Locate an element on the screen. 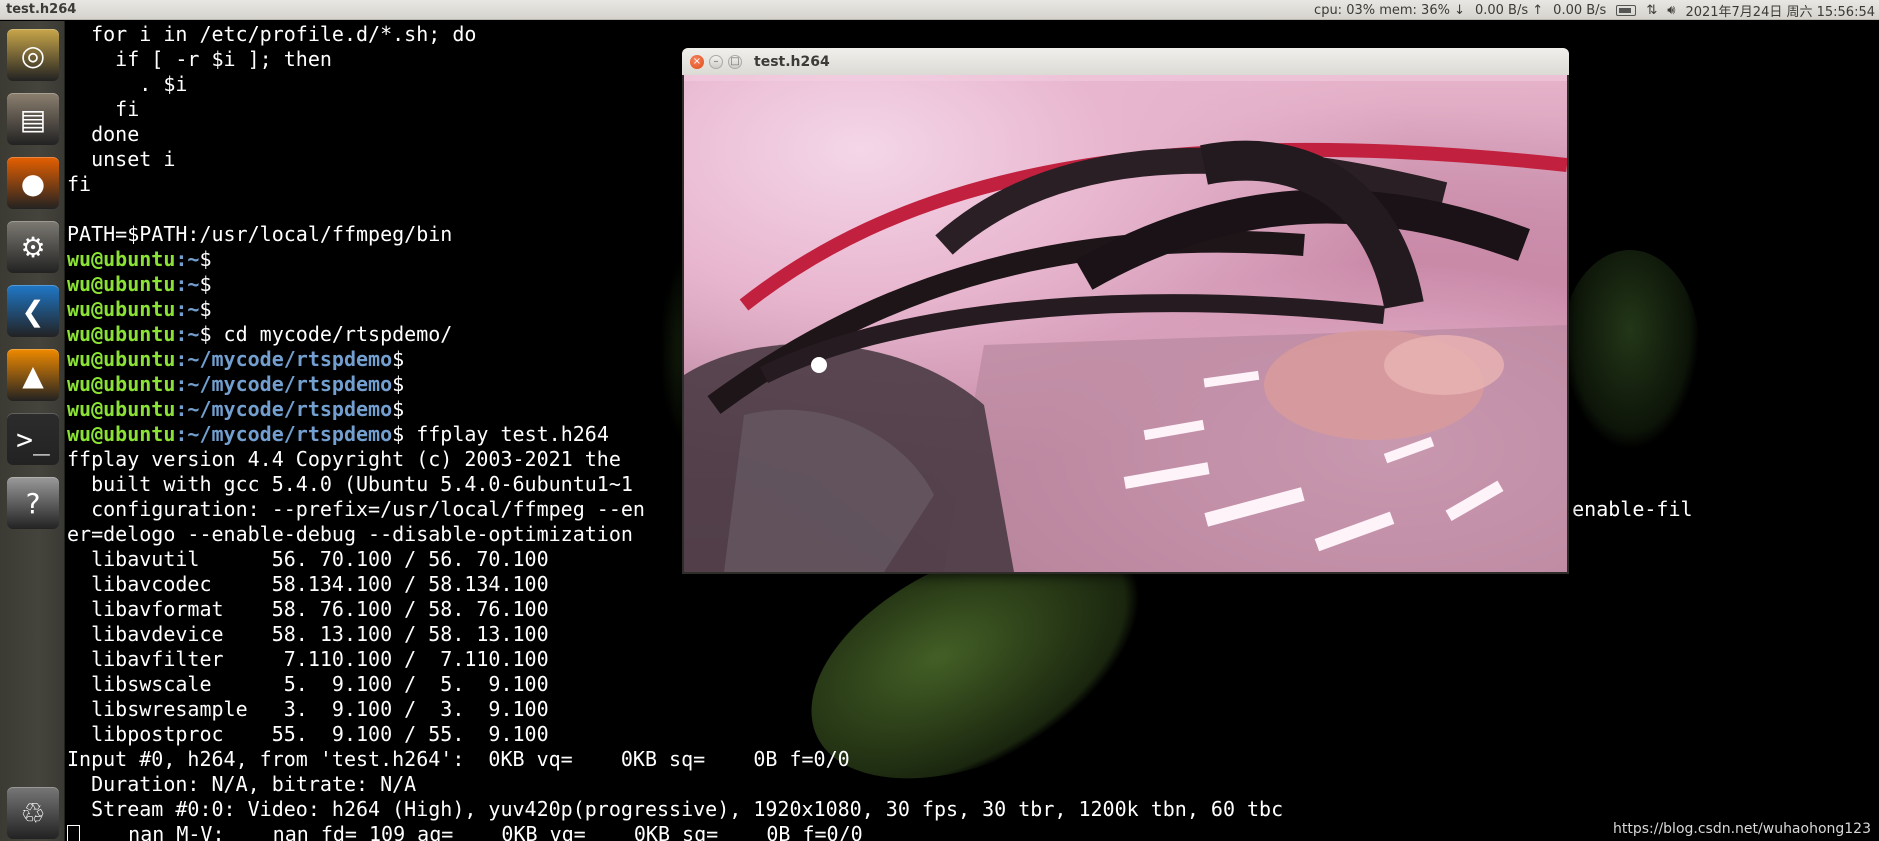 The width and height of the screenshot is (1879, 841). line-text: libavfilter 7.110.100 / 7.110.100 is located at coordinates (308, 659).